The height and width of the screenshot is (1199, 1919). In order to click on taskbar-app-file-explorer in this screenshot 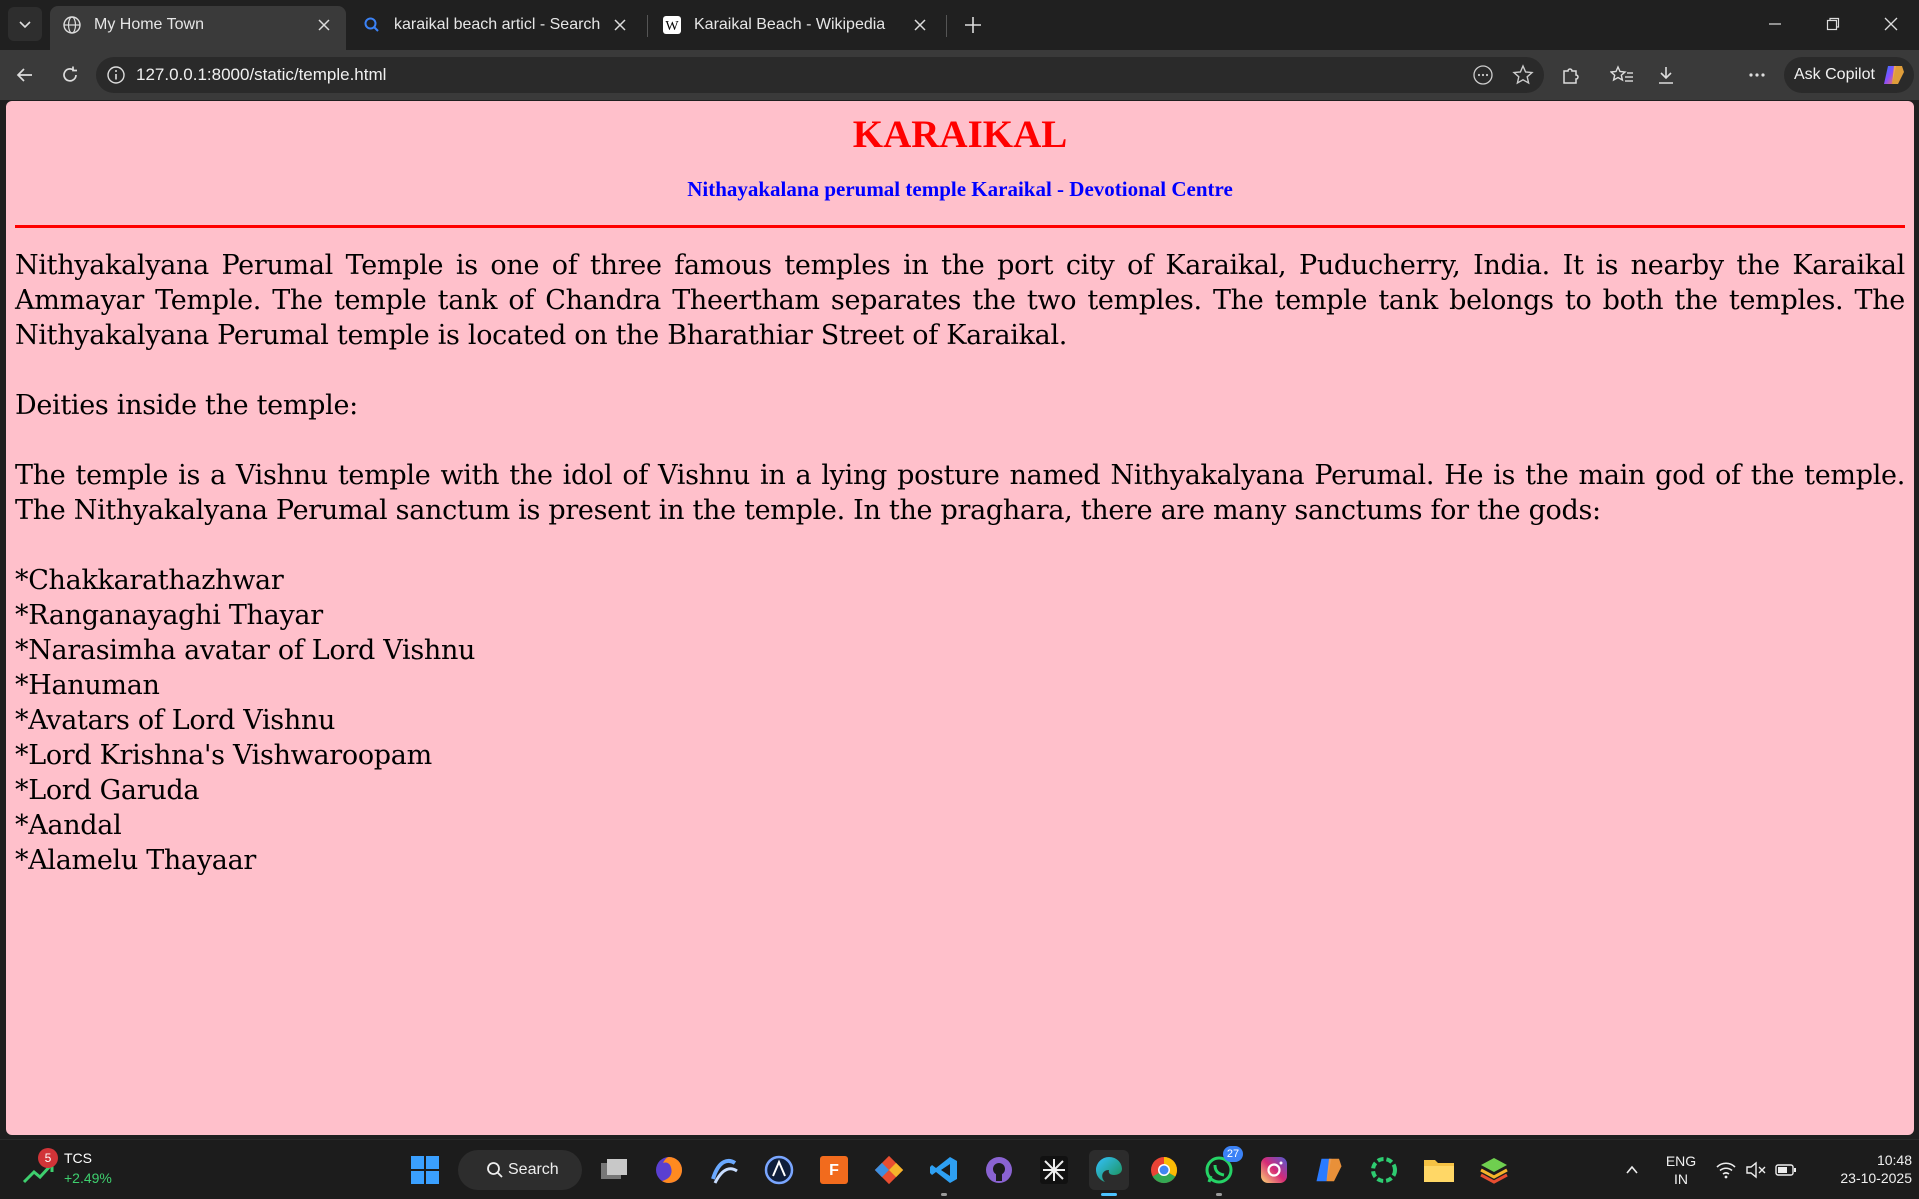, I will do `click(1439, 1170)`.